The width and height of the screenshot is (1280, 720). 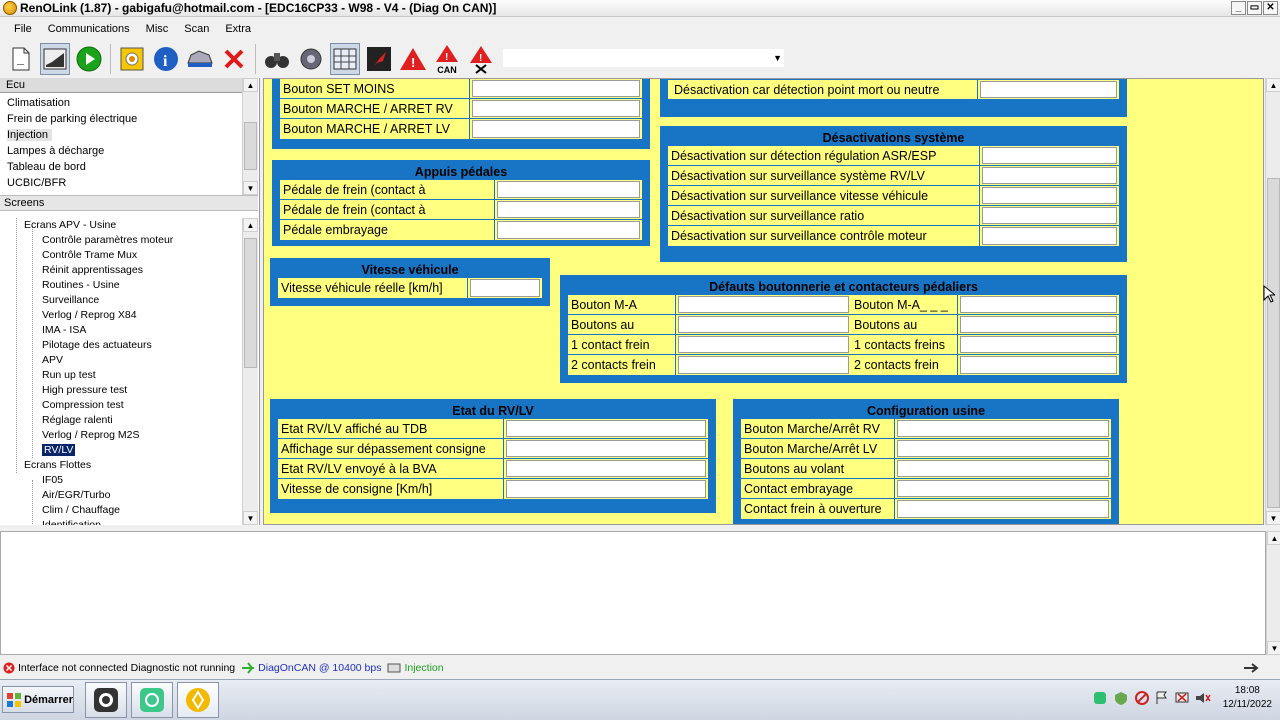 What do you see at coordinates (1121, 698) in the screenshot?
I see `tray-shield-icon` at bounding box center [1121, 698].